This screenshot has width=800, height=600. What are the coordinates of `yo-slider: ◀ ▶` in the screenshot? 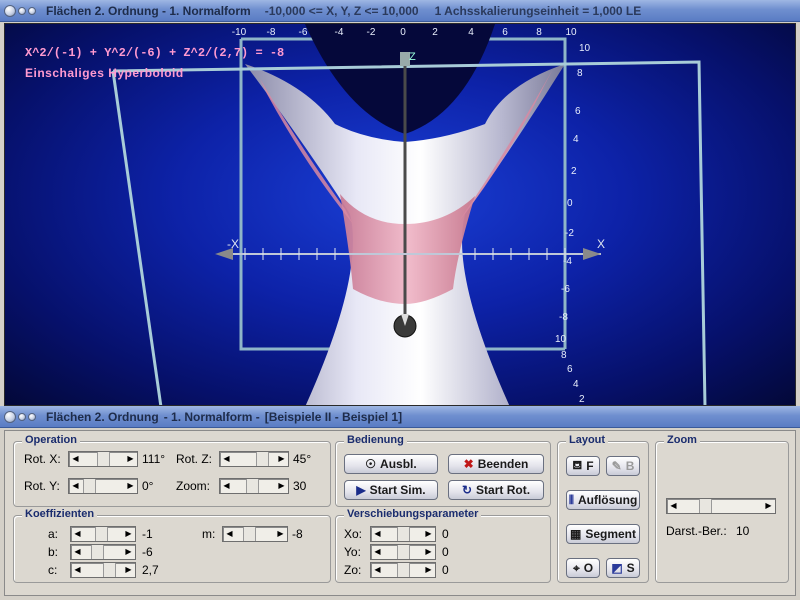 It's located at (403, 552).